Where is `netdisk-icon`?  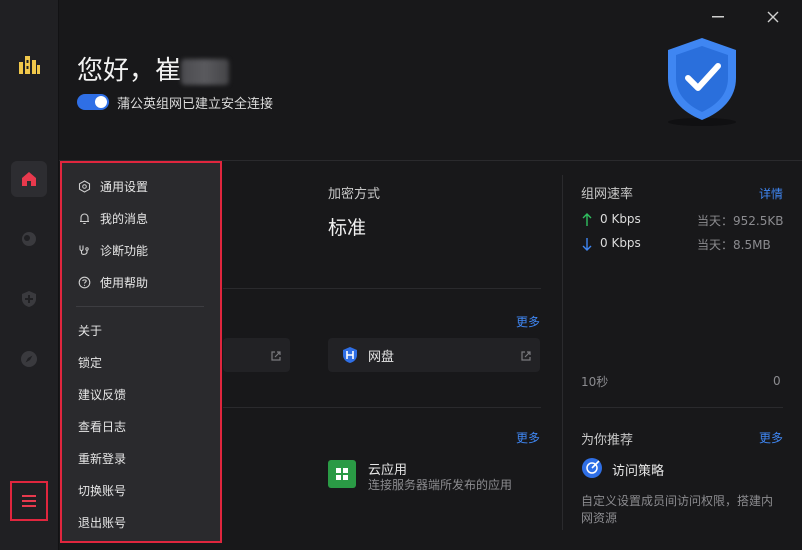 netdisk-icon is located at coordinates (350, 357).